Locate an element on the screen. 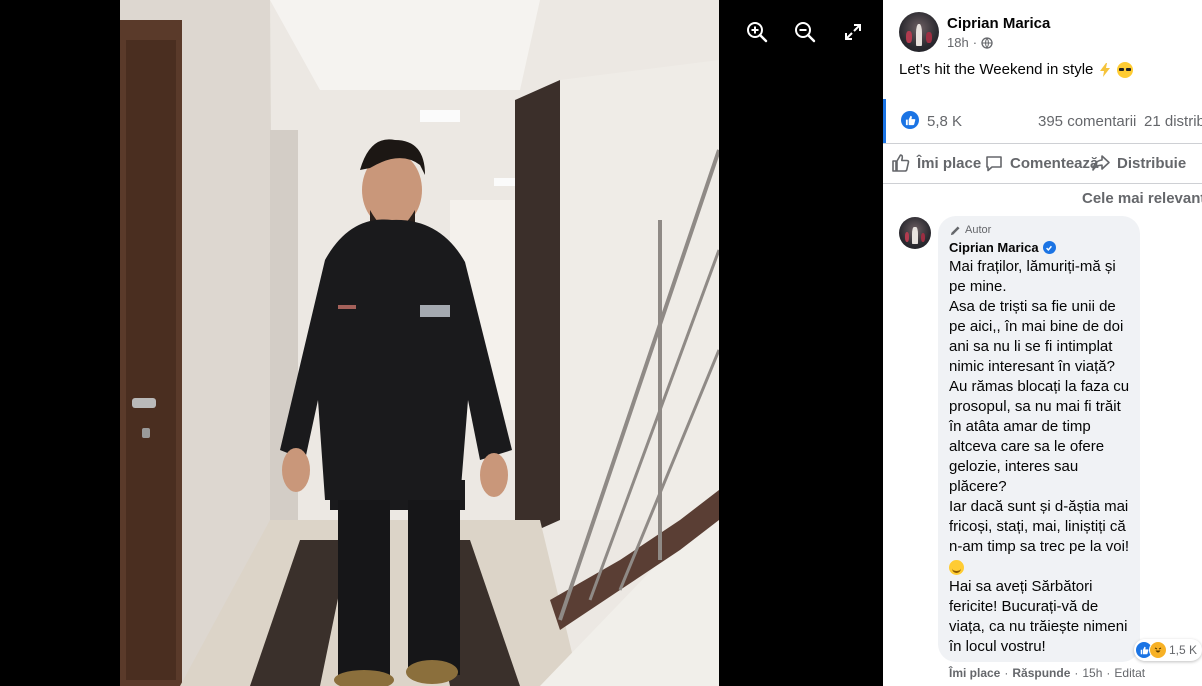  author-badge: Autor is located at coordinates (970, 230).